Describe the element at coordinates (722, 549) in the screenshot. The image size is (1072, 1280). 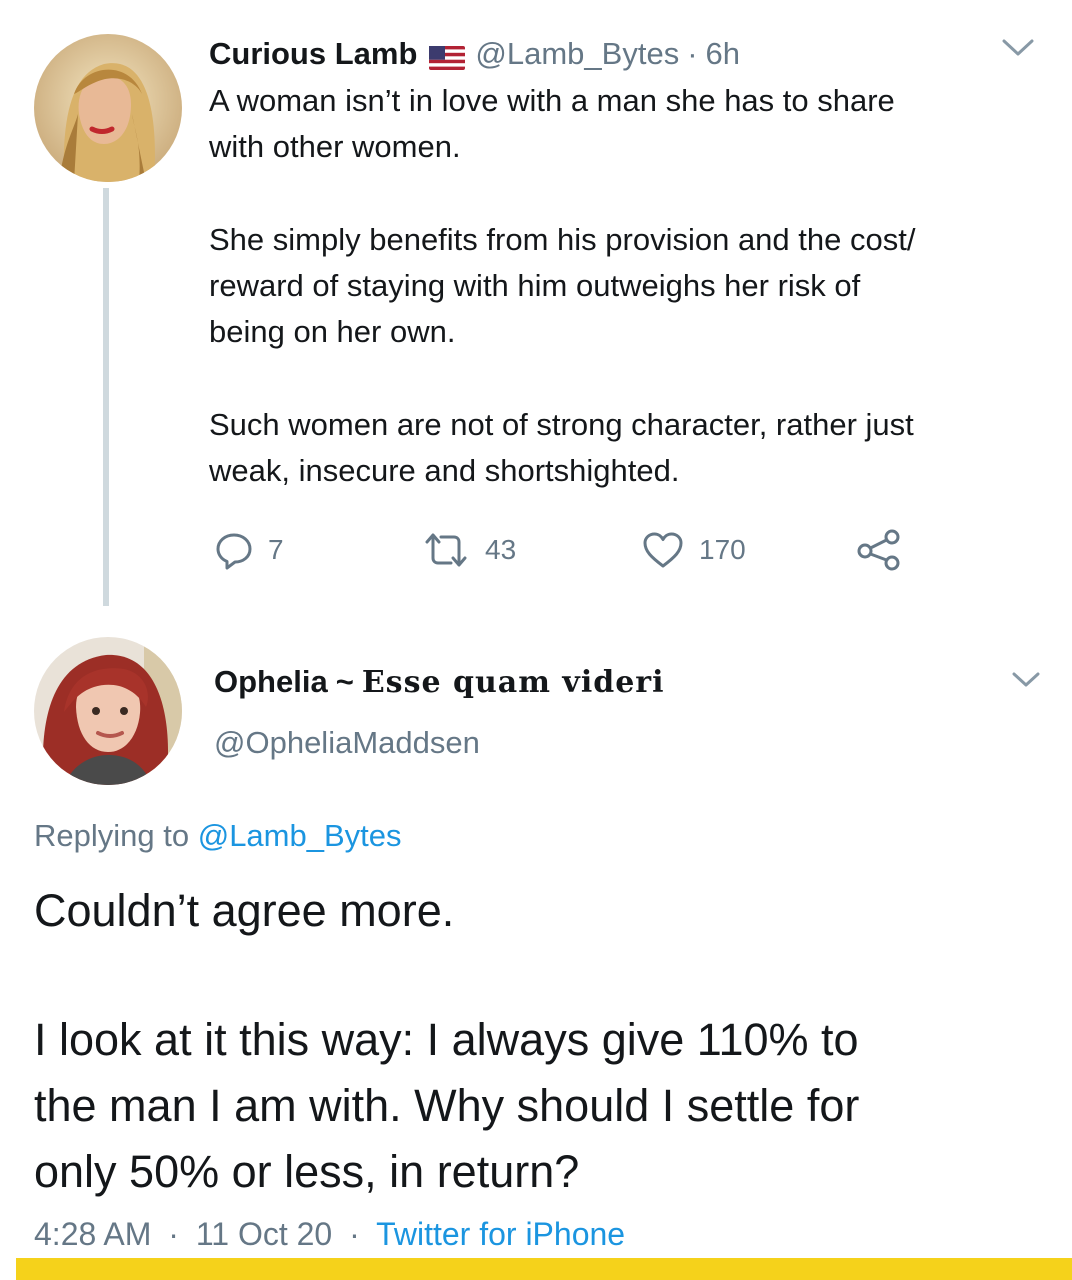
I see `like-count: 170` at that location.